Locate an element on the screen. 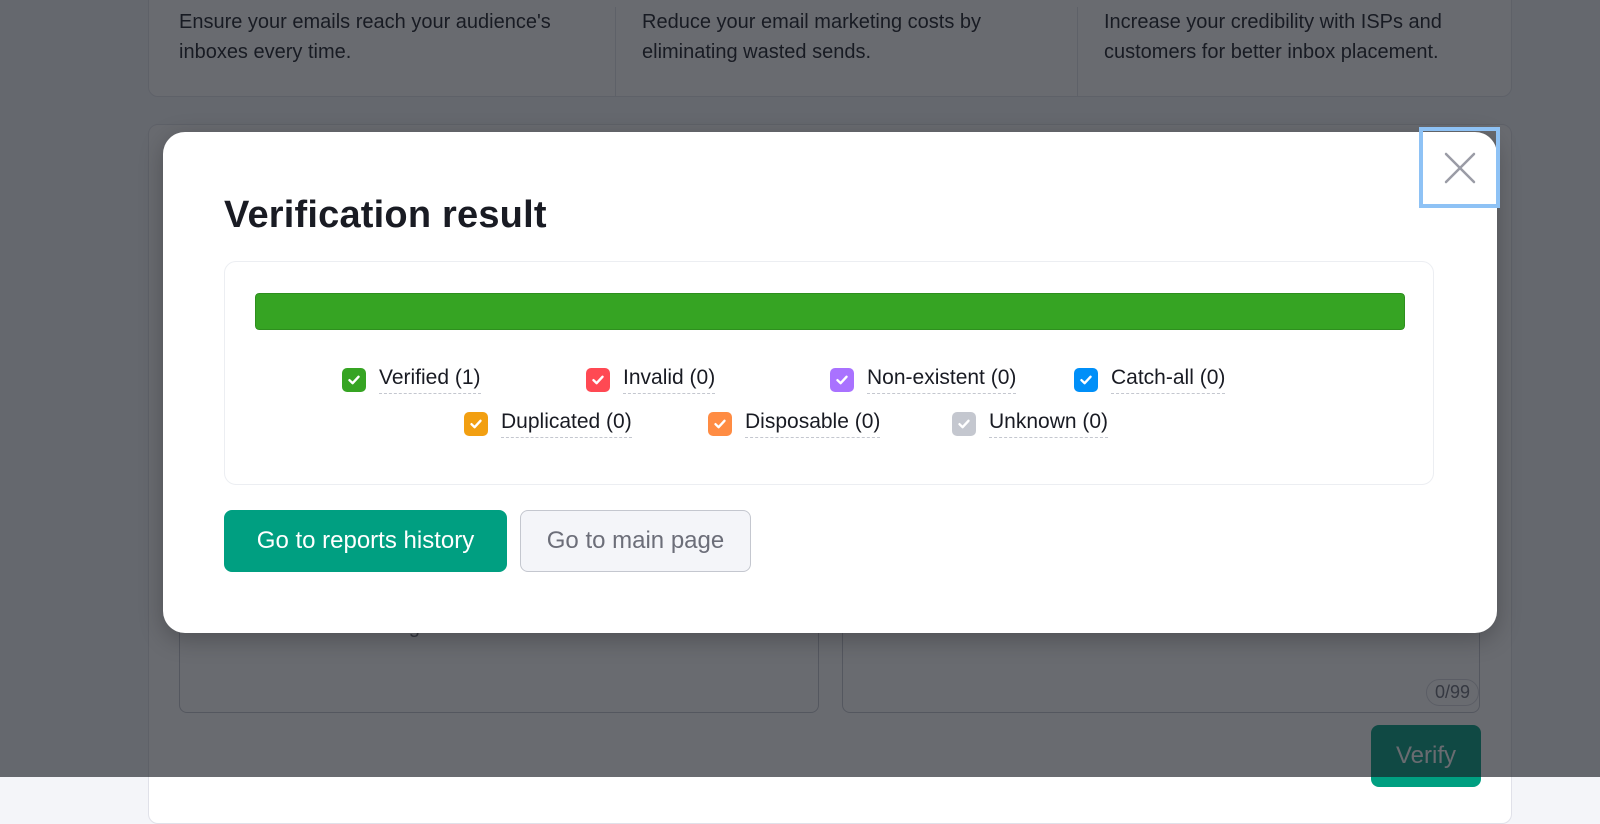 The image size is (1600, 824). legend-label: Unknown (0) is located at coordinates (1048, 423).